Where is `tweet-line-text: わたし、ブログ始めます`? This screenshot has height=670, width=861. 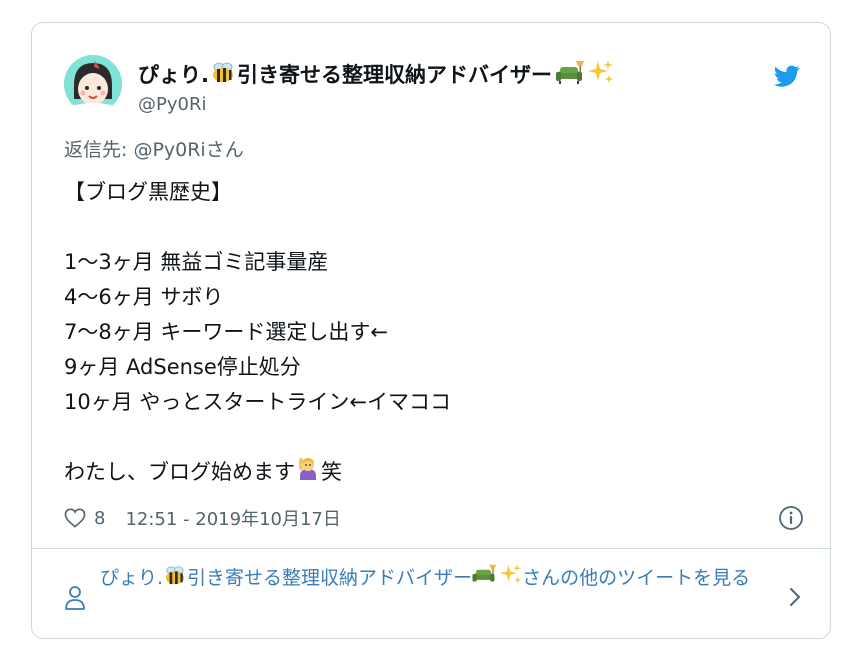 tweet-line-text: わたし、ブログ始めます is located at coordinates (179, 472).